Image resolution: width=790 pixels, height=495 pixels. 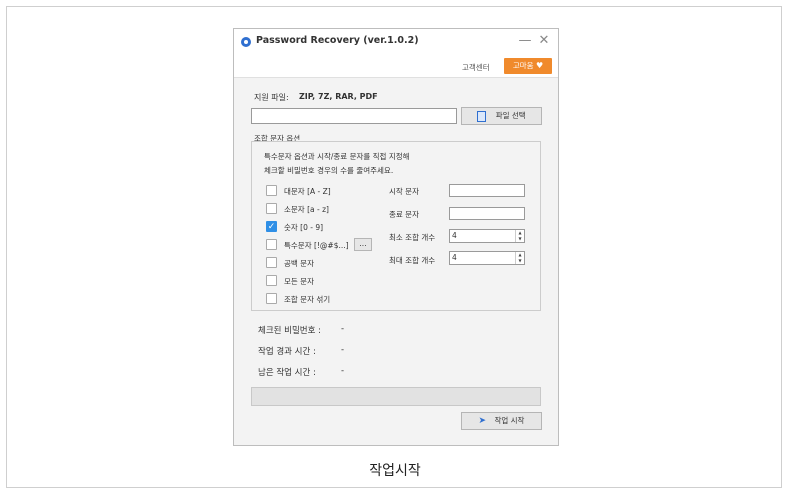 What do you see at coordinates (271, 298) in the screenshot?
I see `shuffle-checkbox` at bounding box center [271, 298].